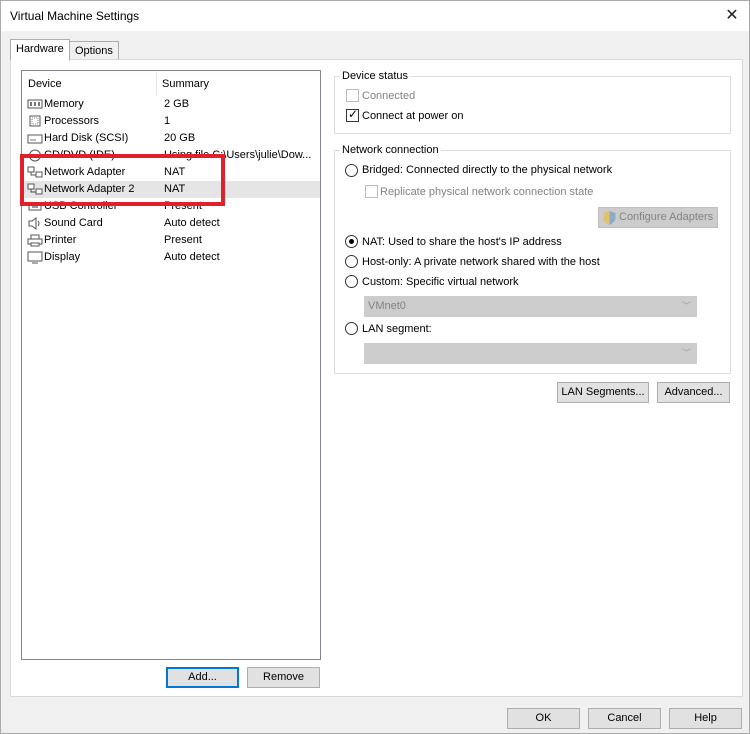 Image resolution: width=750 pixels, height=734 pixels. Describe the element at coordinates (45, 84) in the screenshot. I see `device-column-header: Device` at that location.